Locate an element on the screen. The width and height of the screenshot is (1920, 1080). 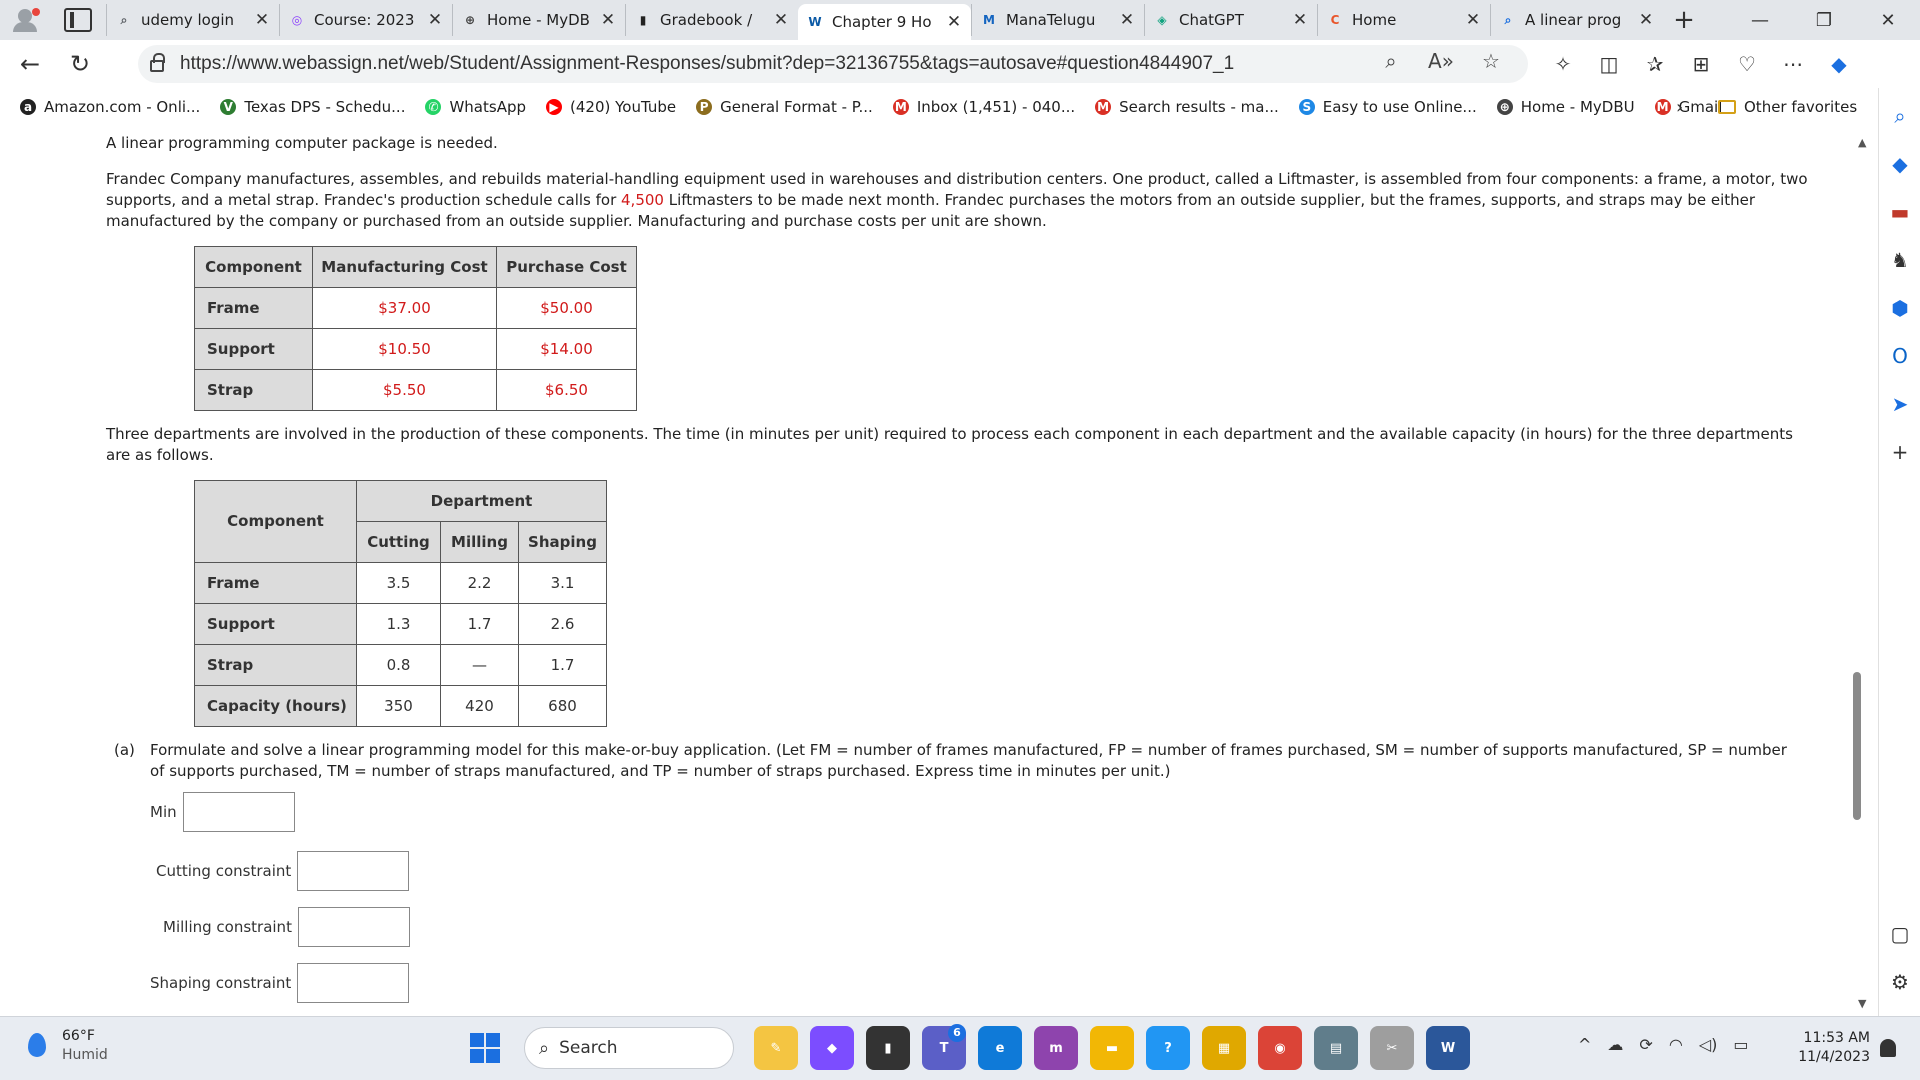
zoom-icon: ⌕ is located at coordinates (1391, 61).